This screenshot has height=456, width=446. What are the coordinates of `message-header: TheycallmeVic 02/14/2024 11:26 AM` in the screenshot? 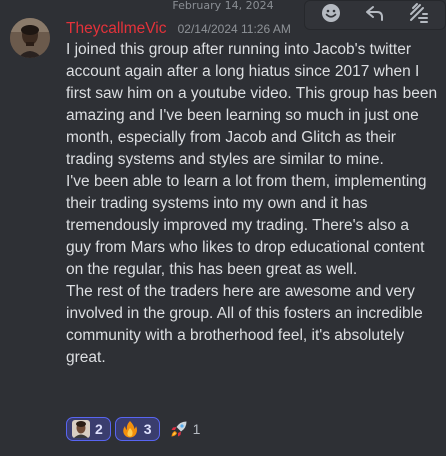 It's located at (178, 28).